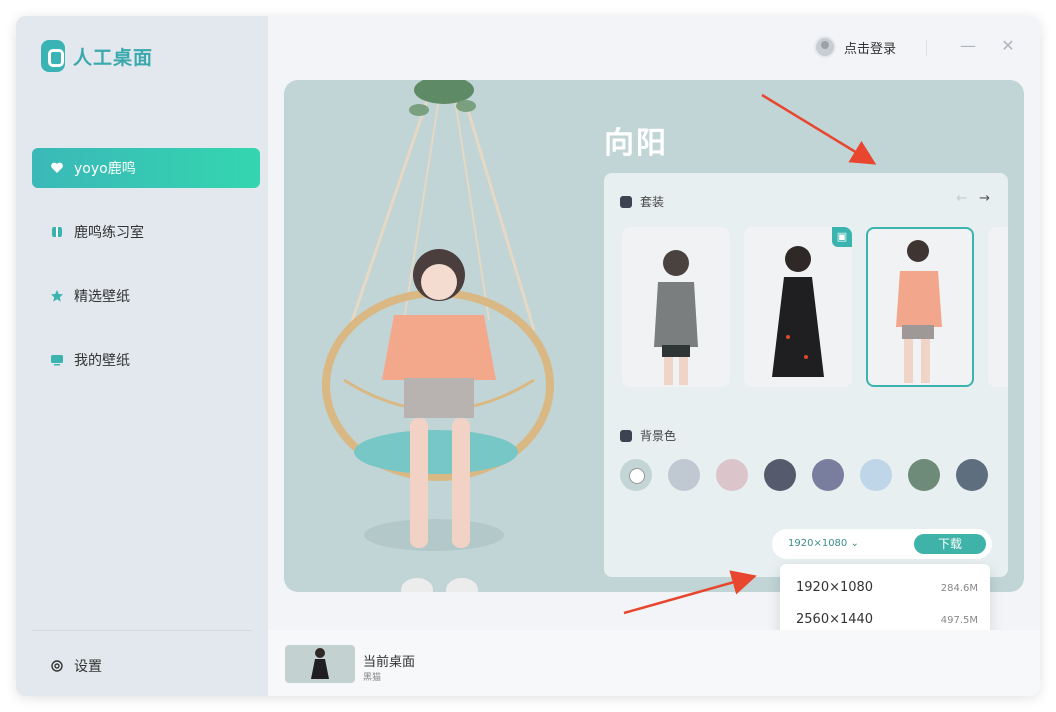 The image size is (1056, 712). What do you see at coordinates (835, 587) in the screenshot?
I see `option-resolution: 1920×1080` at bounding box center [835, 587].